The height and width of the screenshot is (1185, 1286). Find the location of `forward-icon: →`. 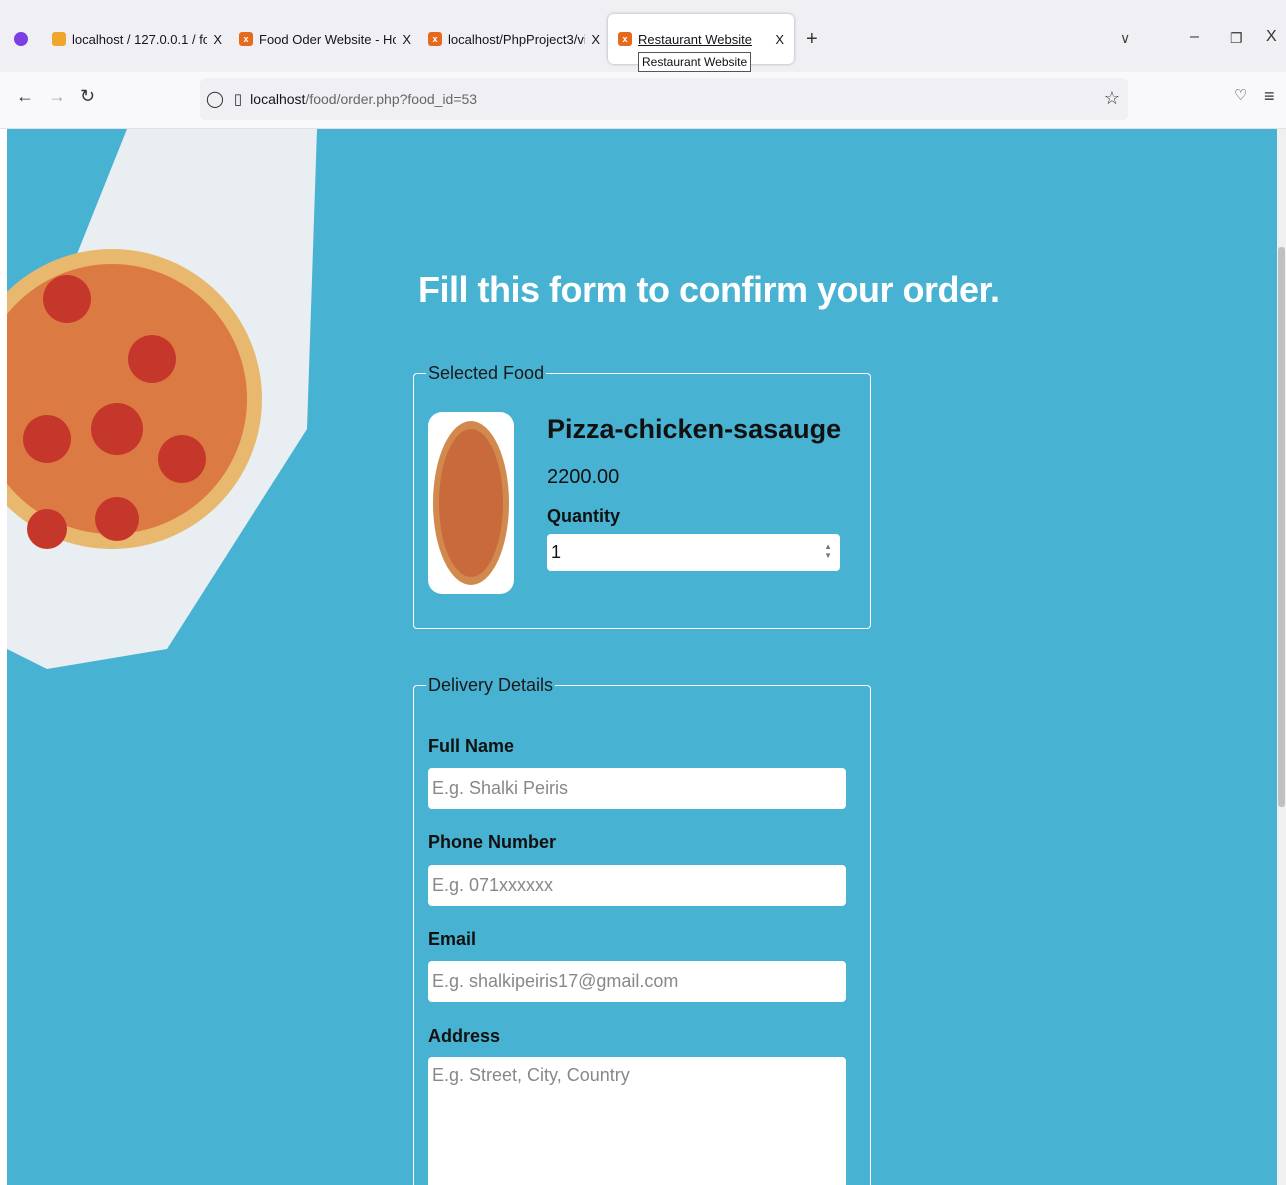

forward-icon: → is located at coordinates (57, 96).